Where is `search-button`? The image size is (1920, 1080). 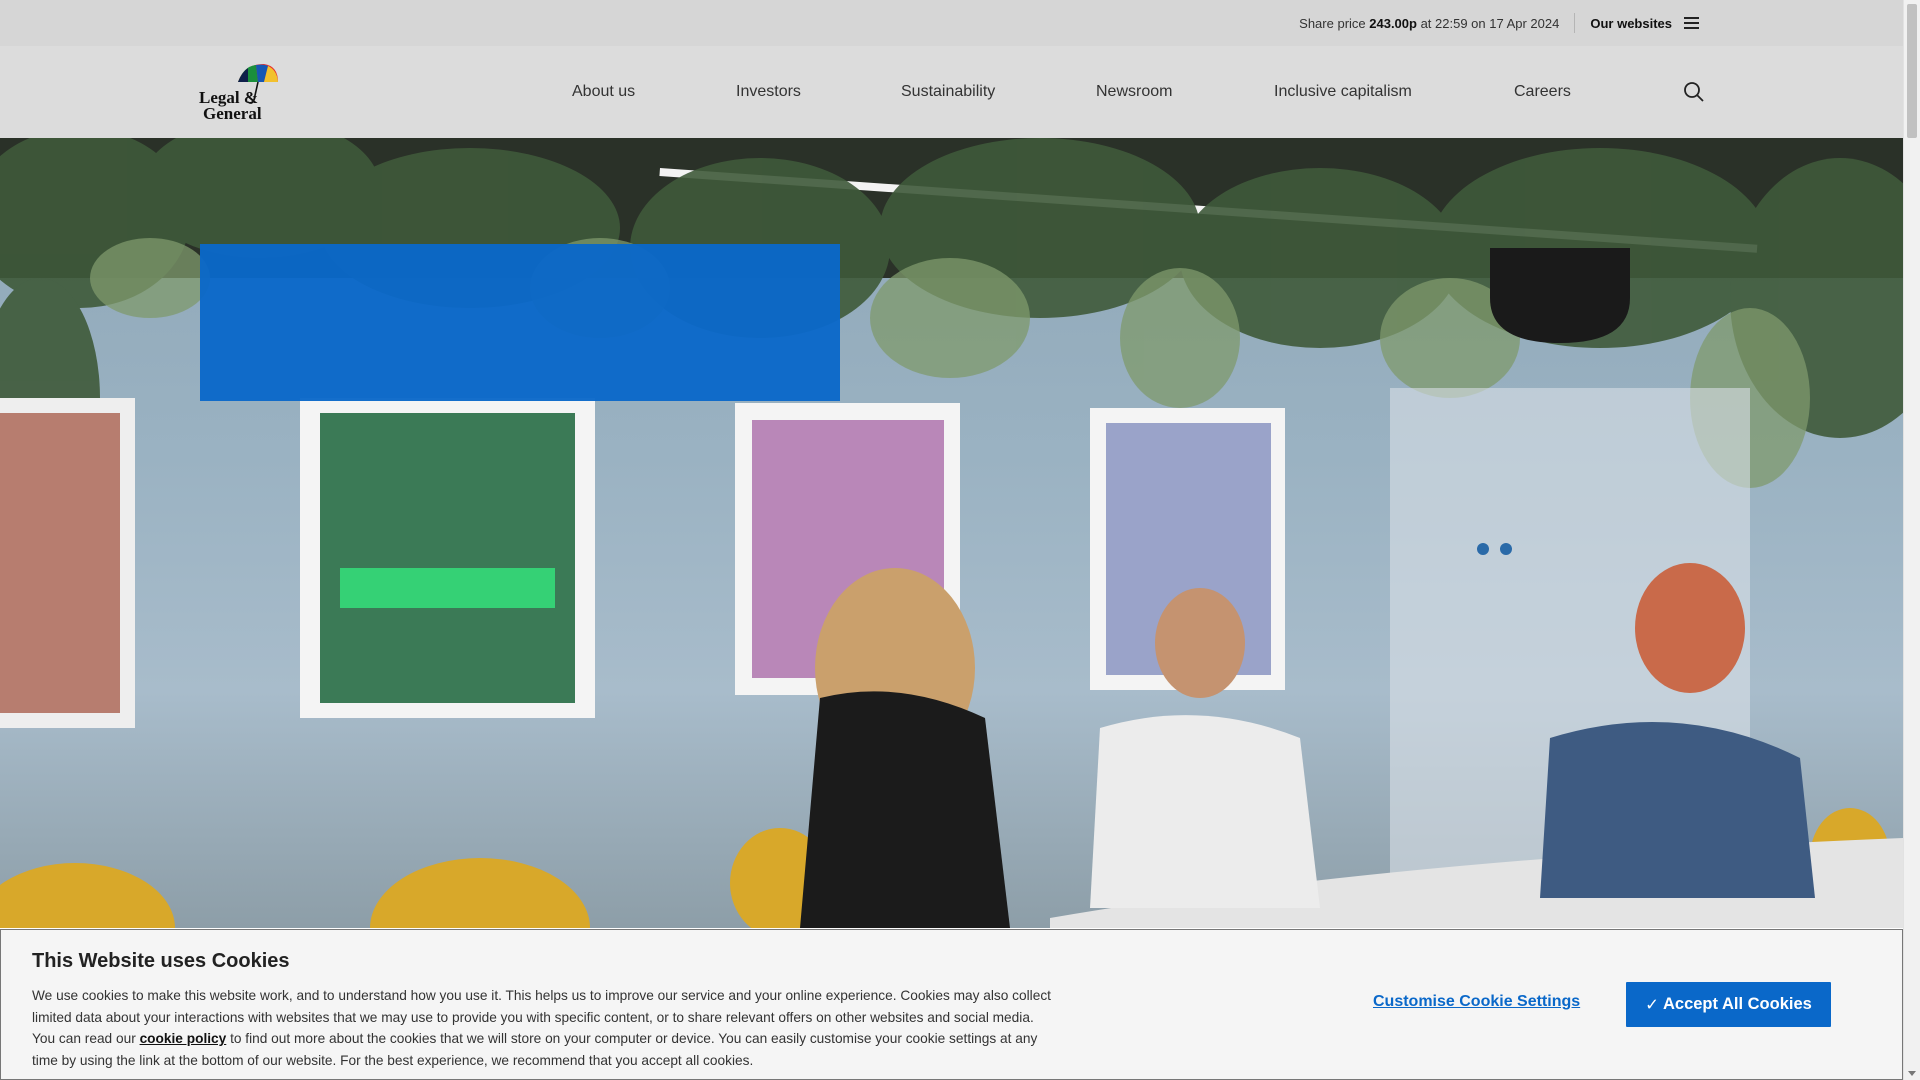
search-button is located at coordinates (1694, 92).